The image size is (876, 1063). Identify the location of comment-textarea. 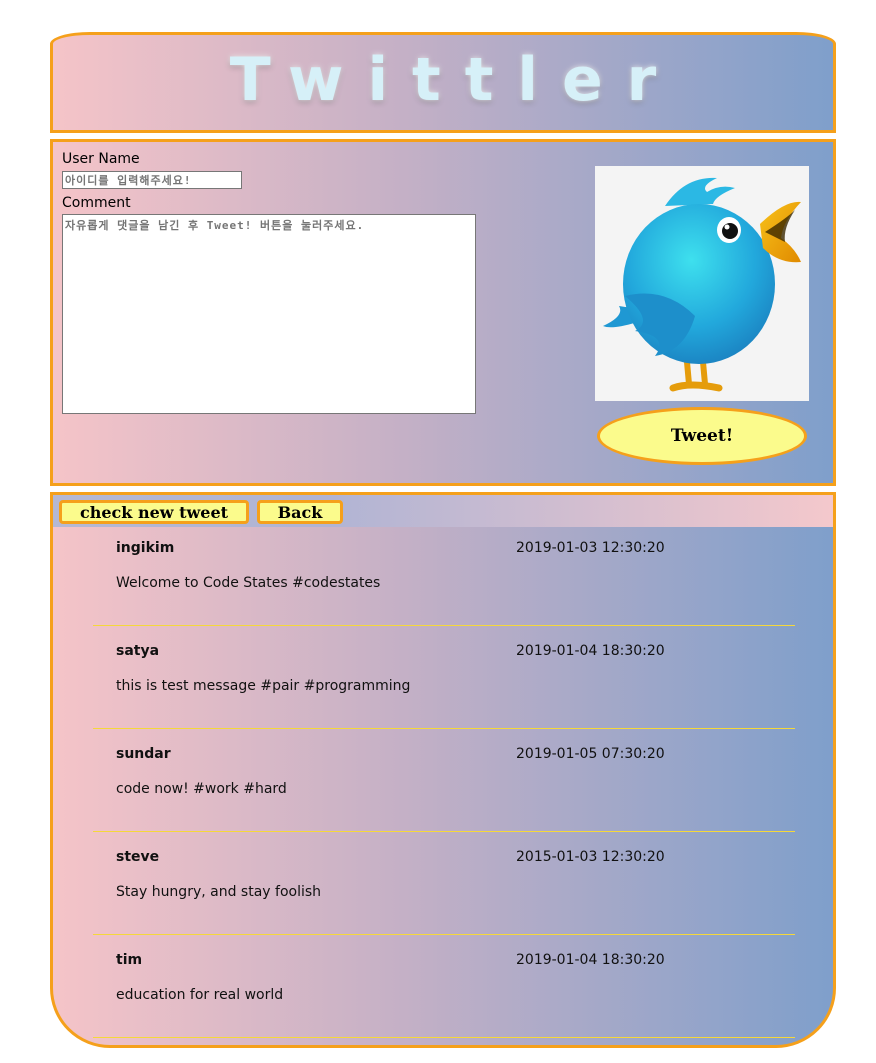
(269, 314).